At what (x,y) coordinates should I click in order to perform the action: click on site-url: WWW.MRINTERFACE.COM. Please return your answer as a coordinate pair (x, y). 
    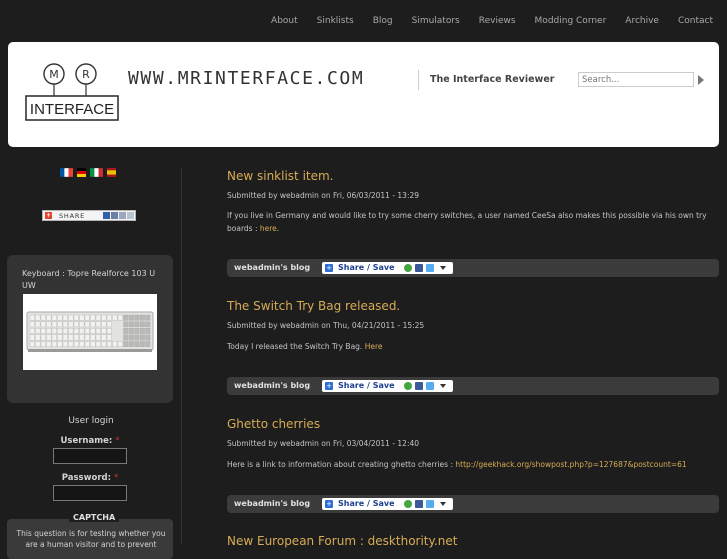
    Looking at the image, I should click on (246, 78).